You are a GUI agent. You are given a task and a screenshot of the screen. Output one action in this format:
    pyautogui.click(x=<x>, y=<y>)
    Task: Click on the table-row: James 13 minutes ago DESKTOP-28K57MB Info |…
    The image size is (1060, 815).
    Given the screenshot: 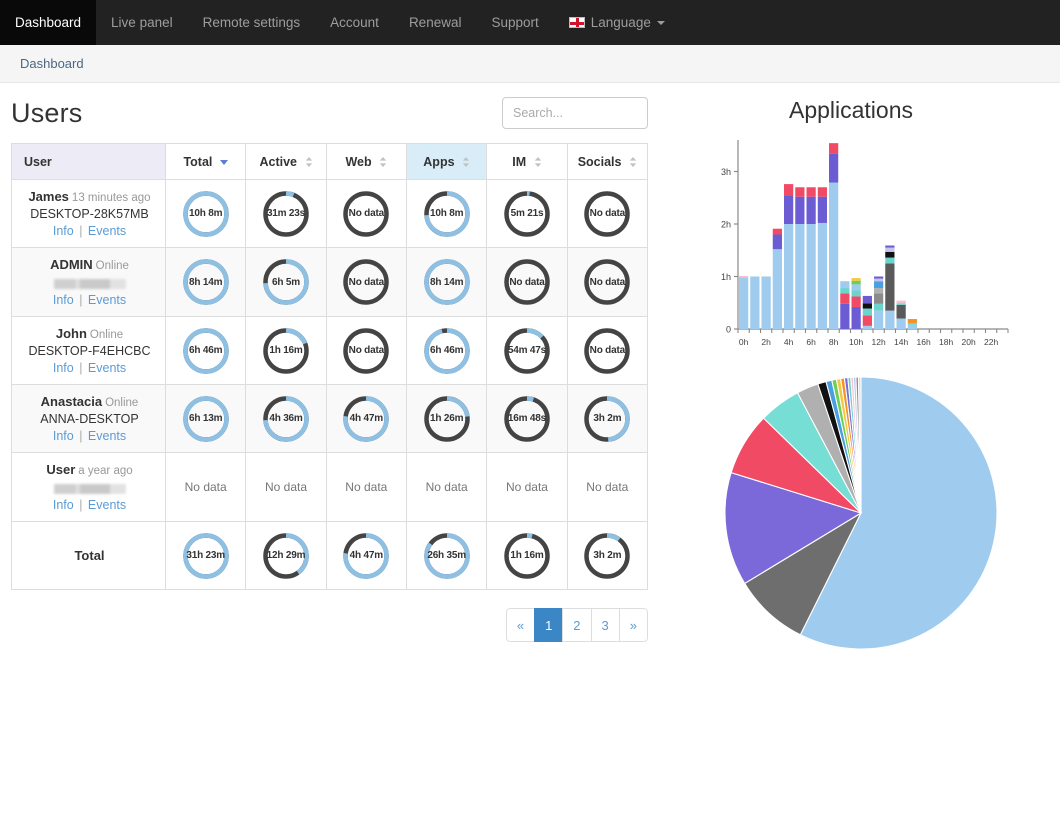 What is the action you would take?
    pyautogui.click(x=330, y=213)
    